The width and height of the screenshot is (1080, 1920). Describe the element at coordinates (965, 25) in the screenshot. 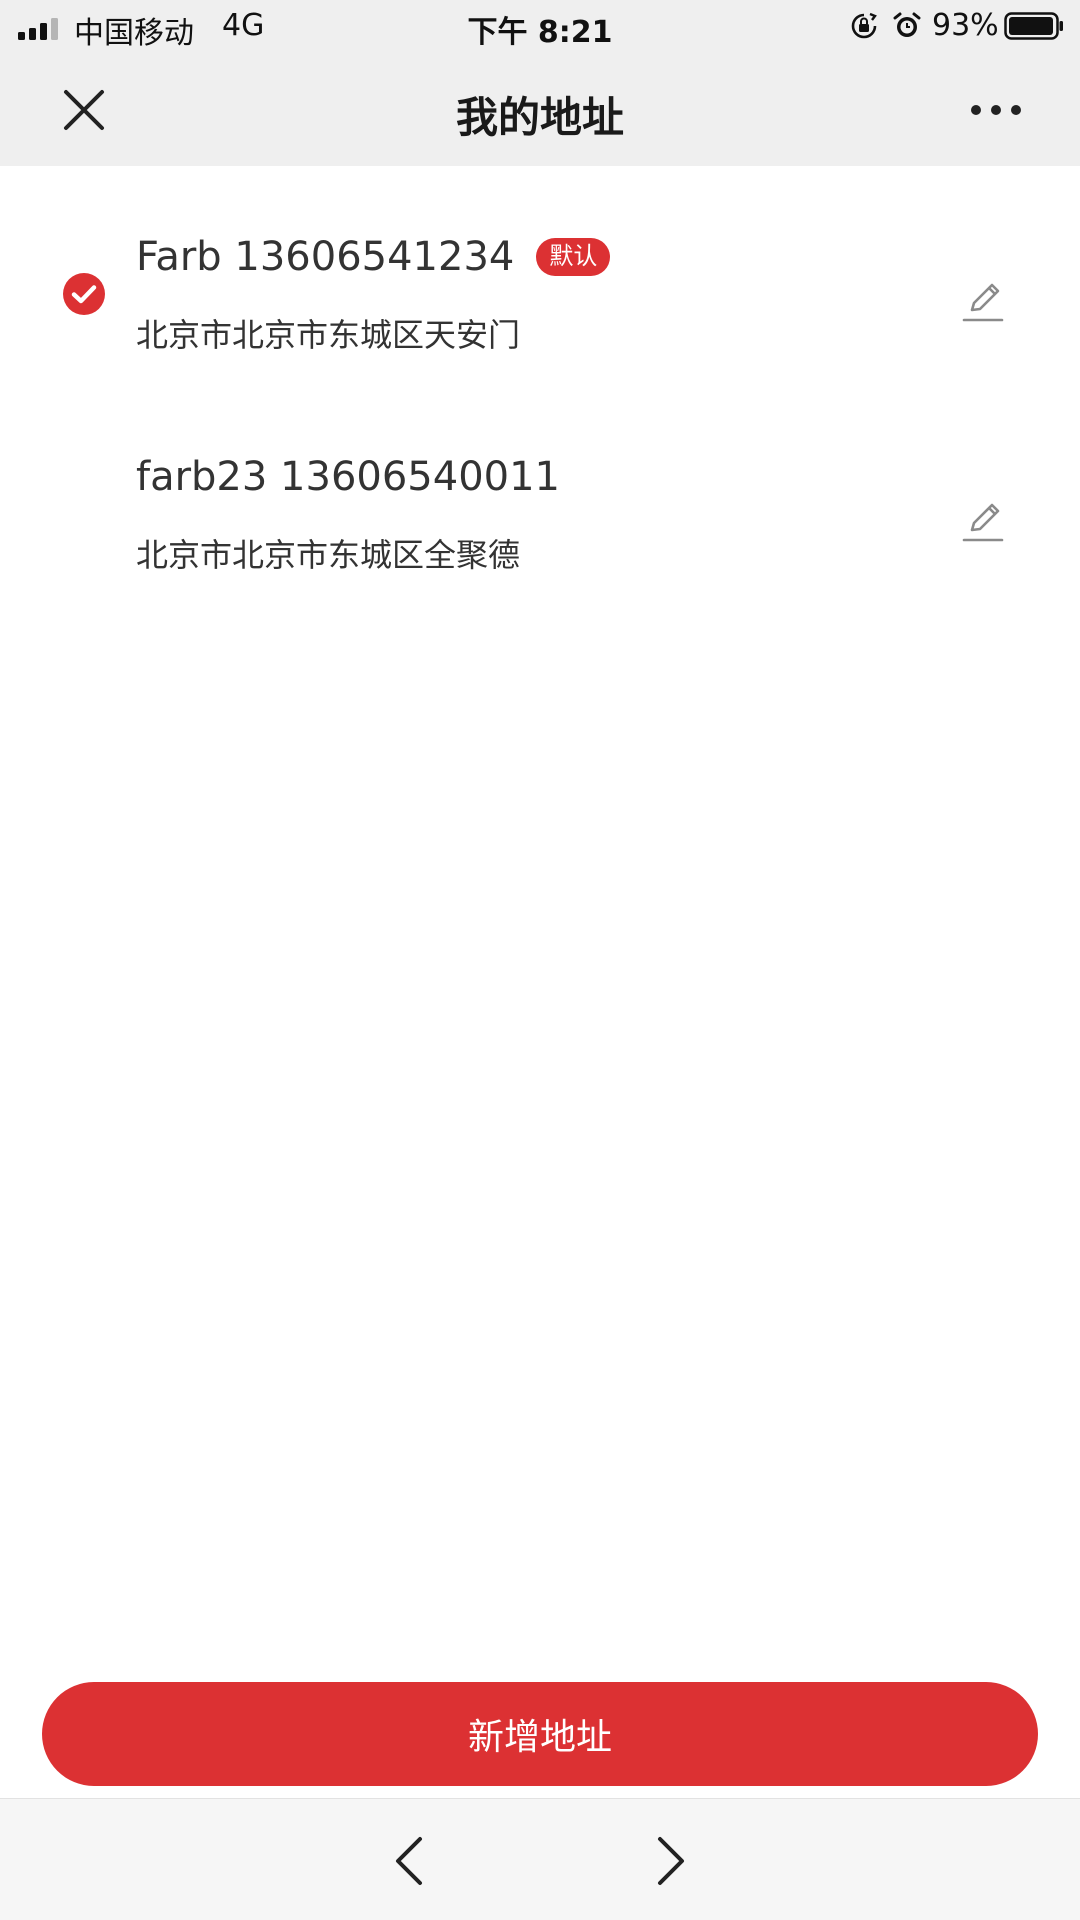

I see `battery-percent: 93%` at that location.